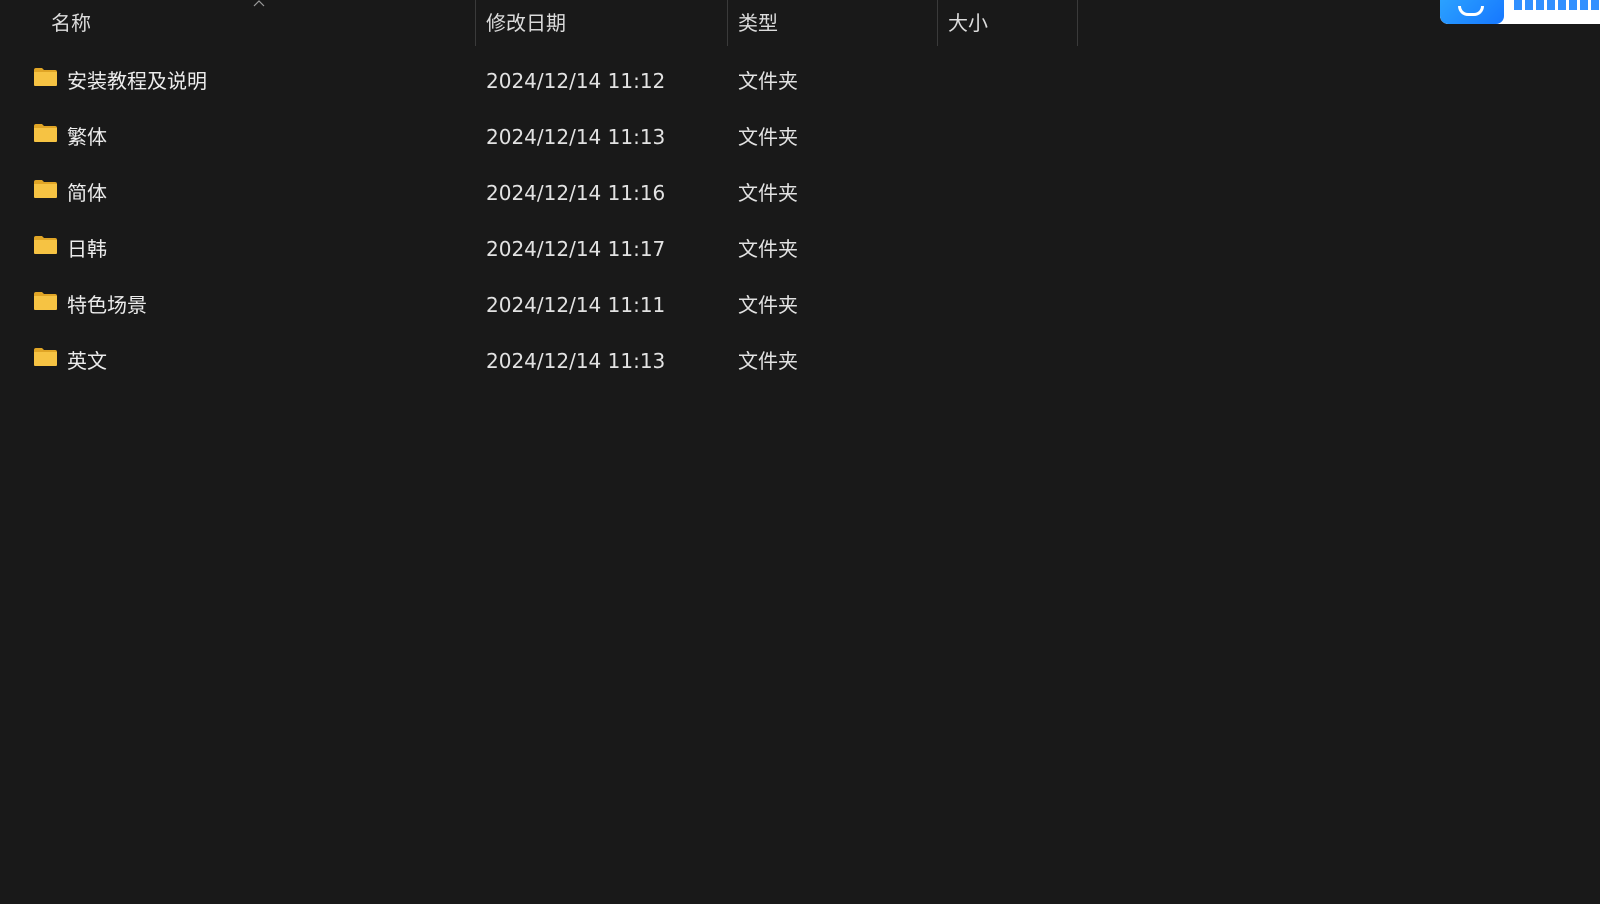  I want to click on file-date: 2024/12/14 11:12, so click(576, 81).